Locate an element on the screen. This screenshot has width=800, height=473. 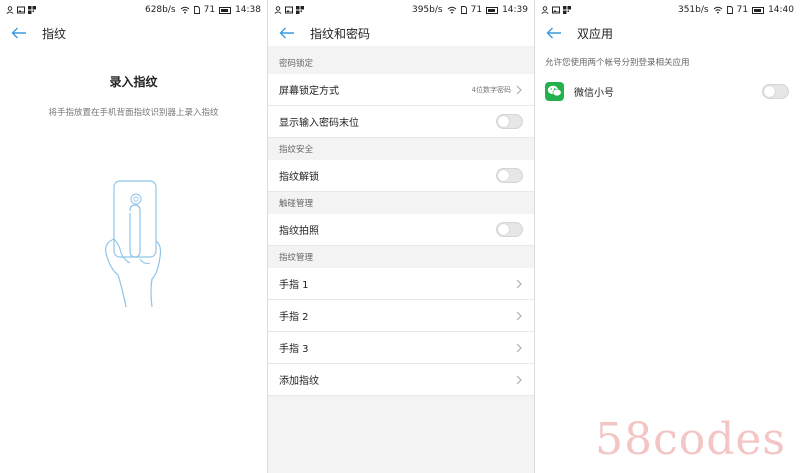
status-bar: 628b/s 71 14:38 is located at coordinates (133, 10).